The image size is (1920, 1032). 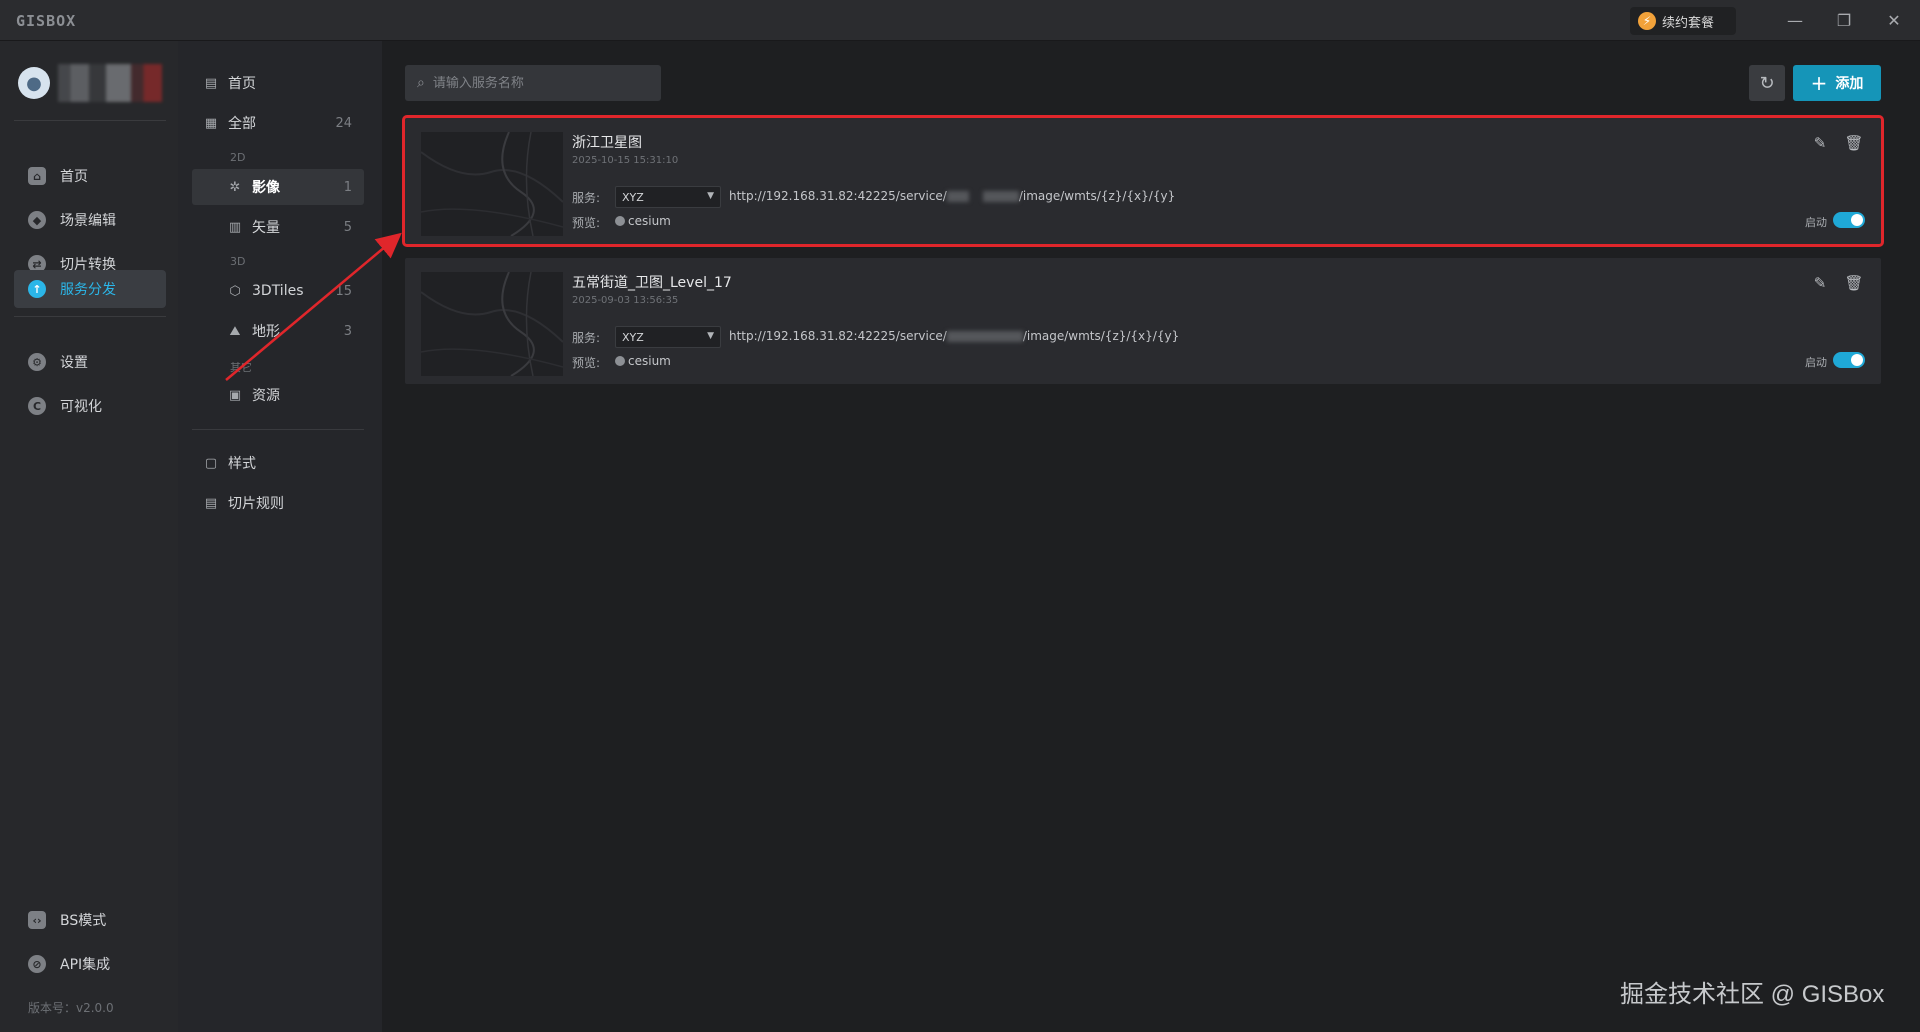 What do you see at coordinates (1819, 83) in the screenshot?
I see `plus-icon: +` at bounding box center [1819, 83].